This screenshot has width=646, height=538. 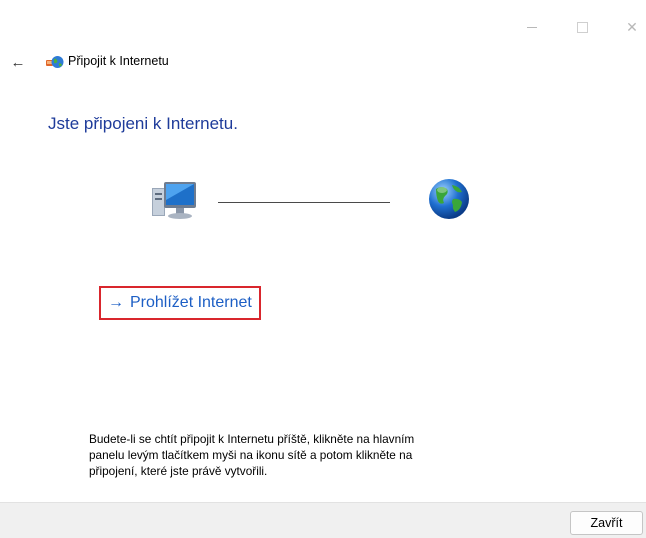 I want to click on wizard-titlebar: ← Připojit k Internetu, so click(x=200, y=62).